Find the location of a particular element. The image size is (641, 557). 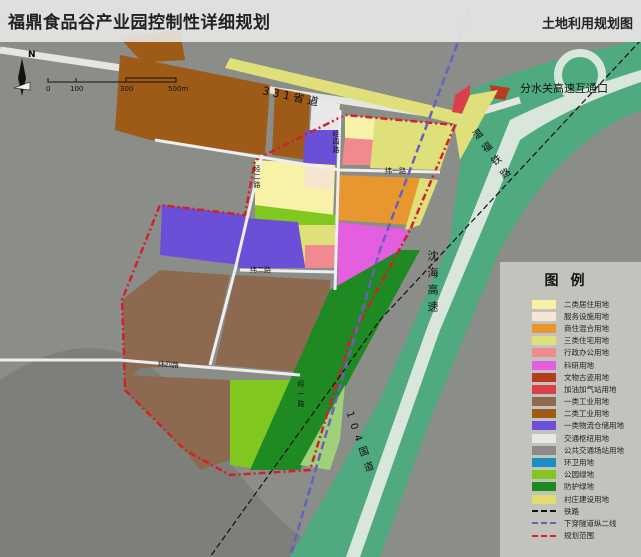

legend-item: 公园绿地 is located at coordinates (586, 475).